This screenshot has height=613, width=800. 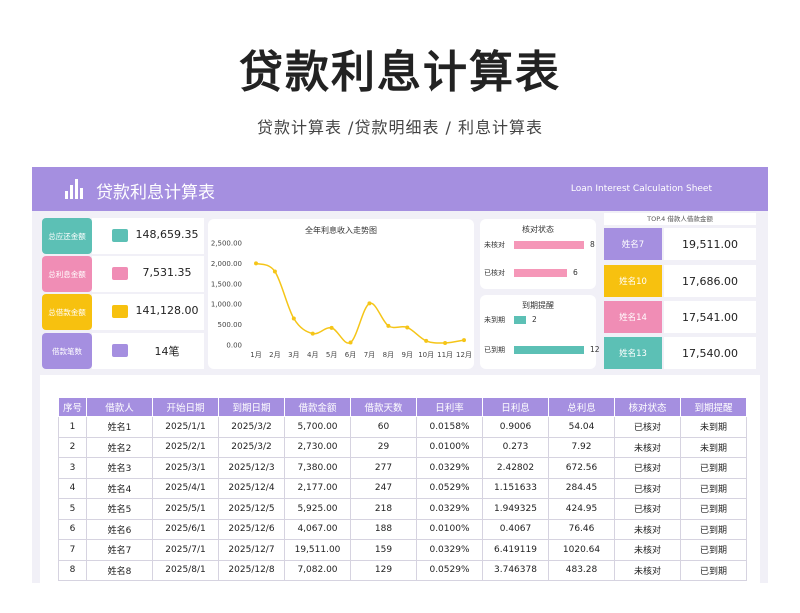 What do you see at coordinates (575, 272) in the screenshot?
I see `status-count: 6` at bounding box center [575, 272].